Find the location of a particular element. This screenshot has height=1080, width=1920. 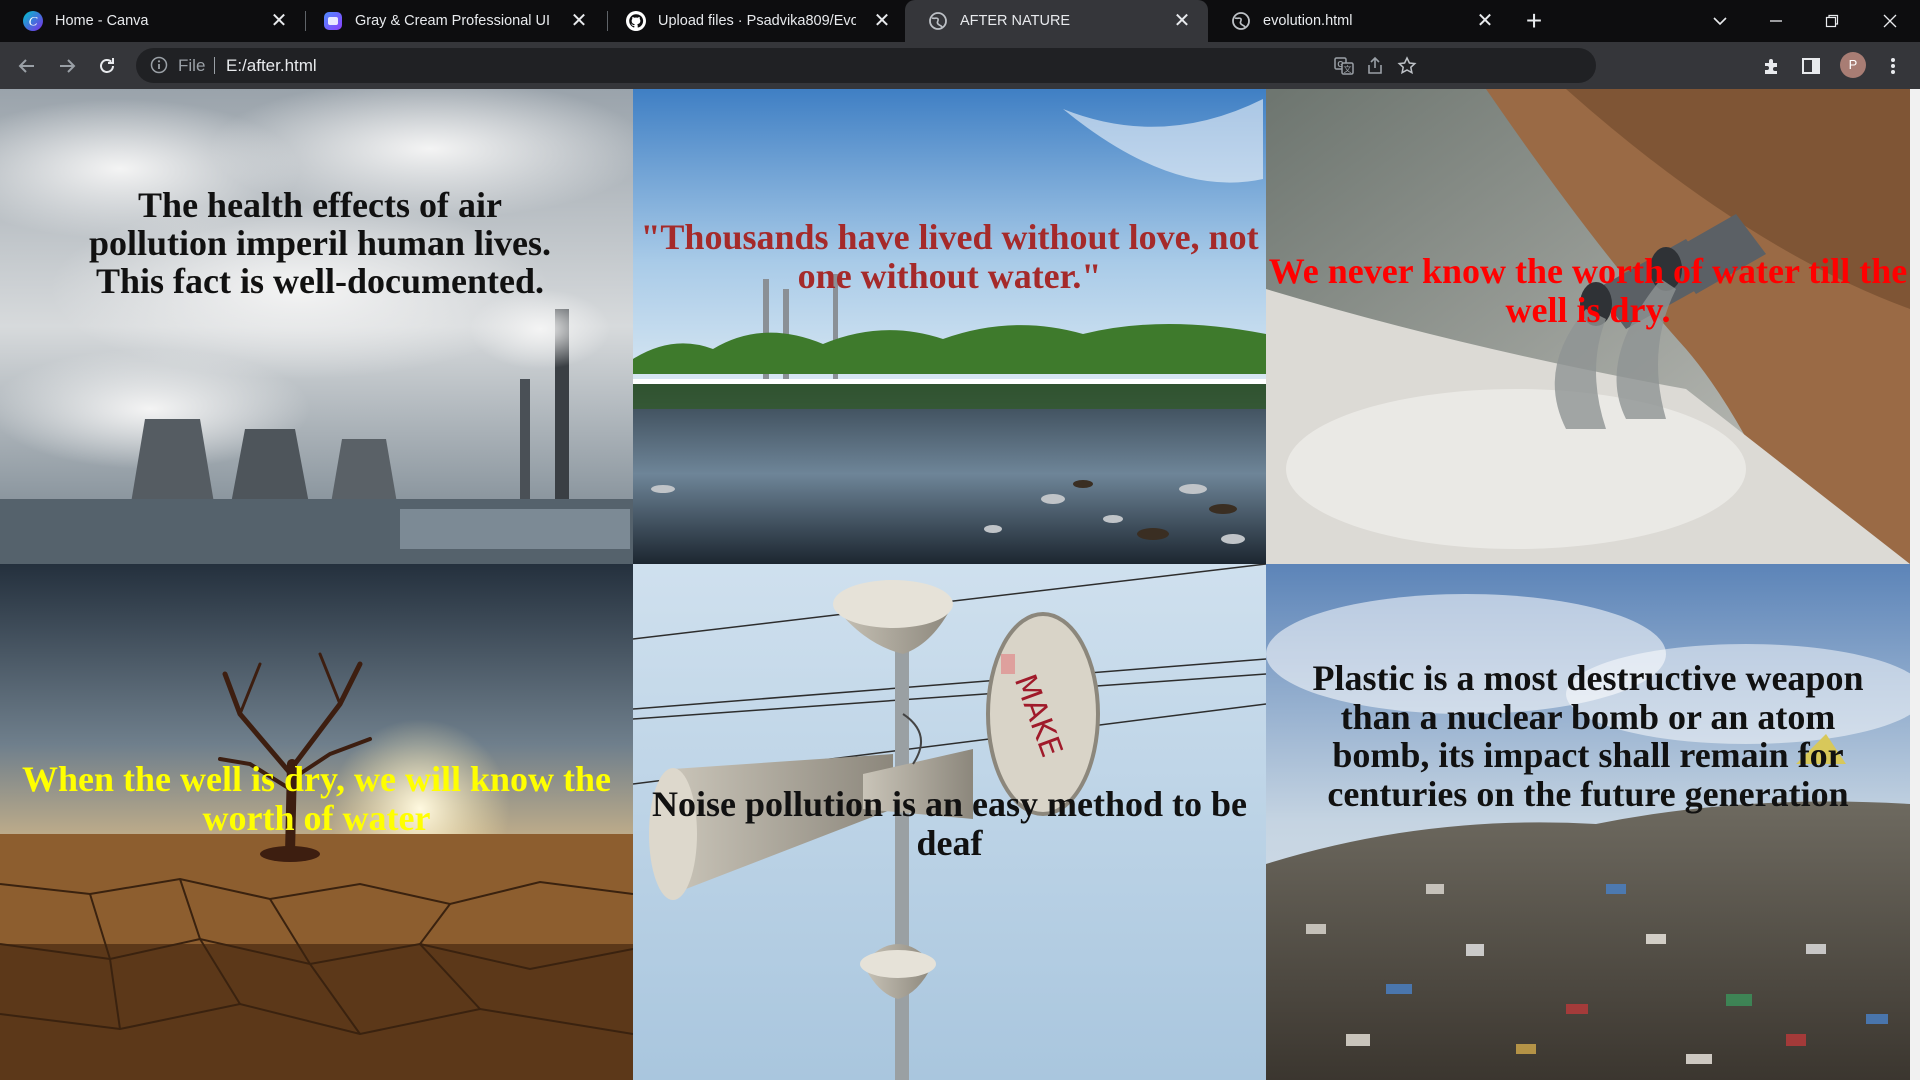

close-window-button is located at coordinates (1890, 21).